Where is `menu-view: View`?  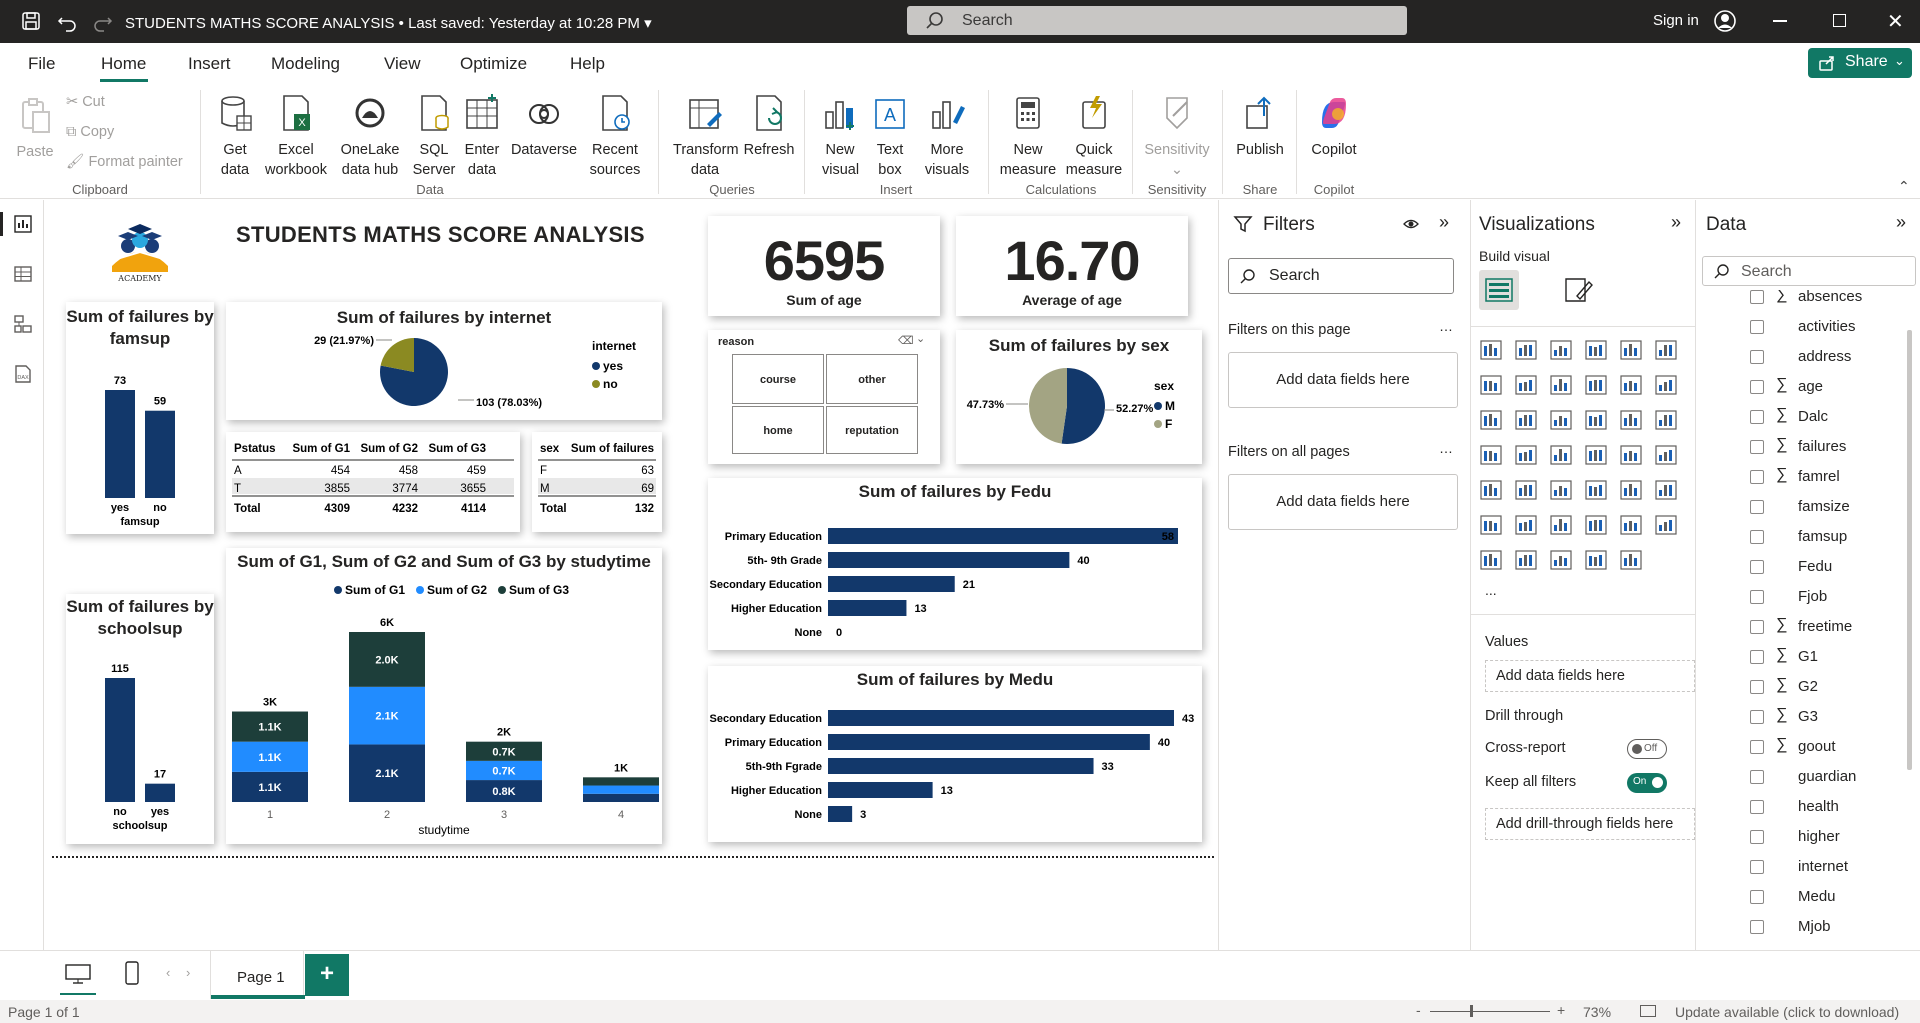 menu-view: View is located at coordinates (402, 64).